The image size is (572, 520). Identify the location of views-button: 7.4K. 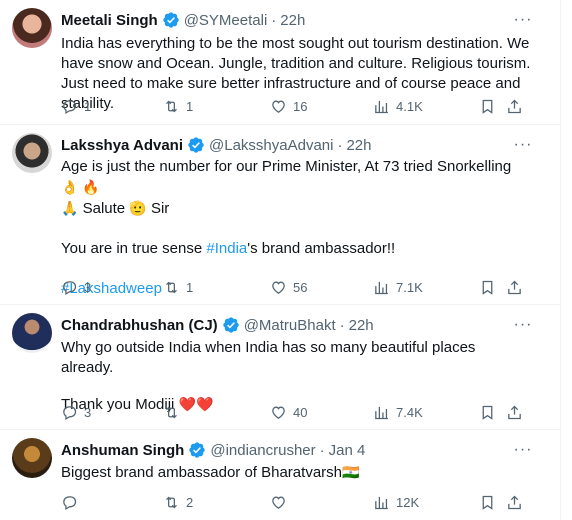
(398, 412).